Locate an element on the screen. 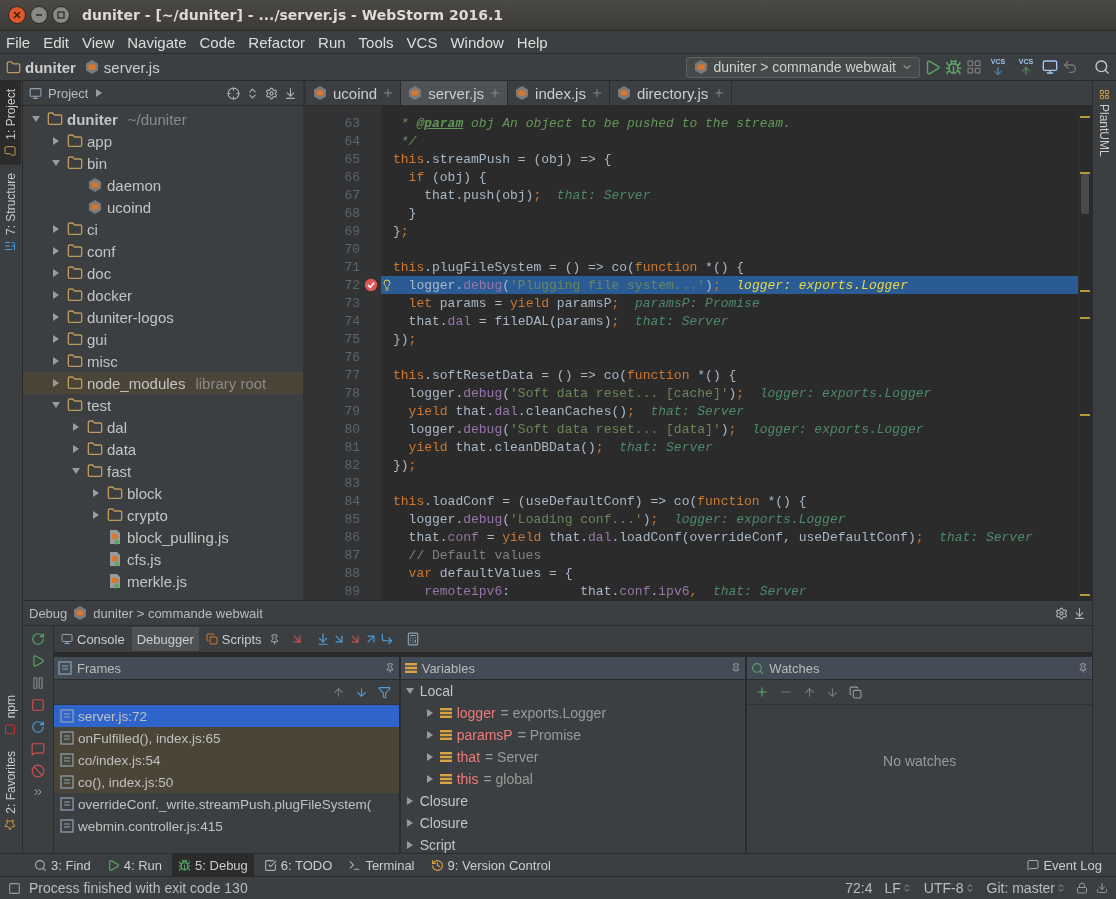 The height and width of the screenshot is (899, 1116). tree-item: app is located at coordinates (163, 141).